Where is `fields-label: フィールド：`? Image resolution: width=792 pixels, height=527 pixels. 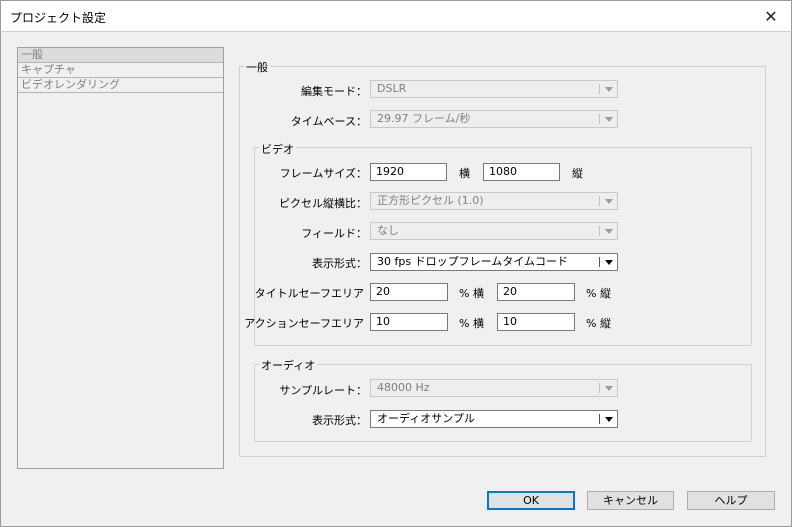
fields-label: フィールド： is located at coordinates (334, 233).